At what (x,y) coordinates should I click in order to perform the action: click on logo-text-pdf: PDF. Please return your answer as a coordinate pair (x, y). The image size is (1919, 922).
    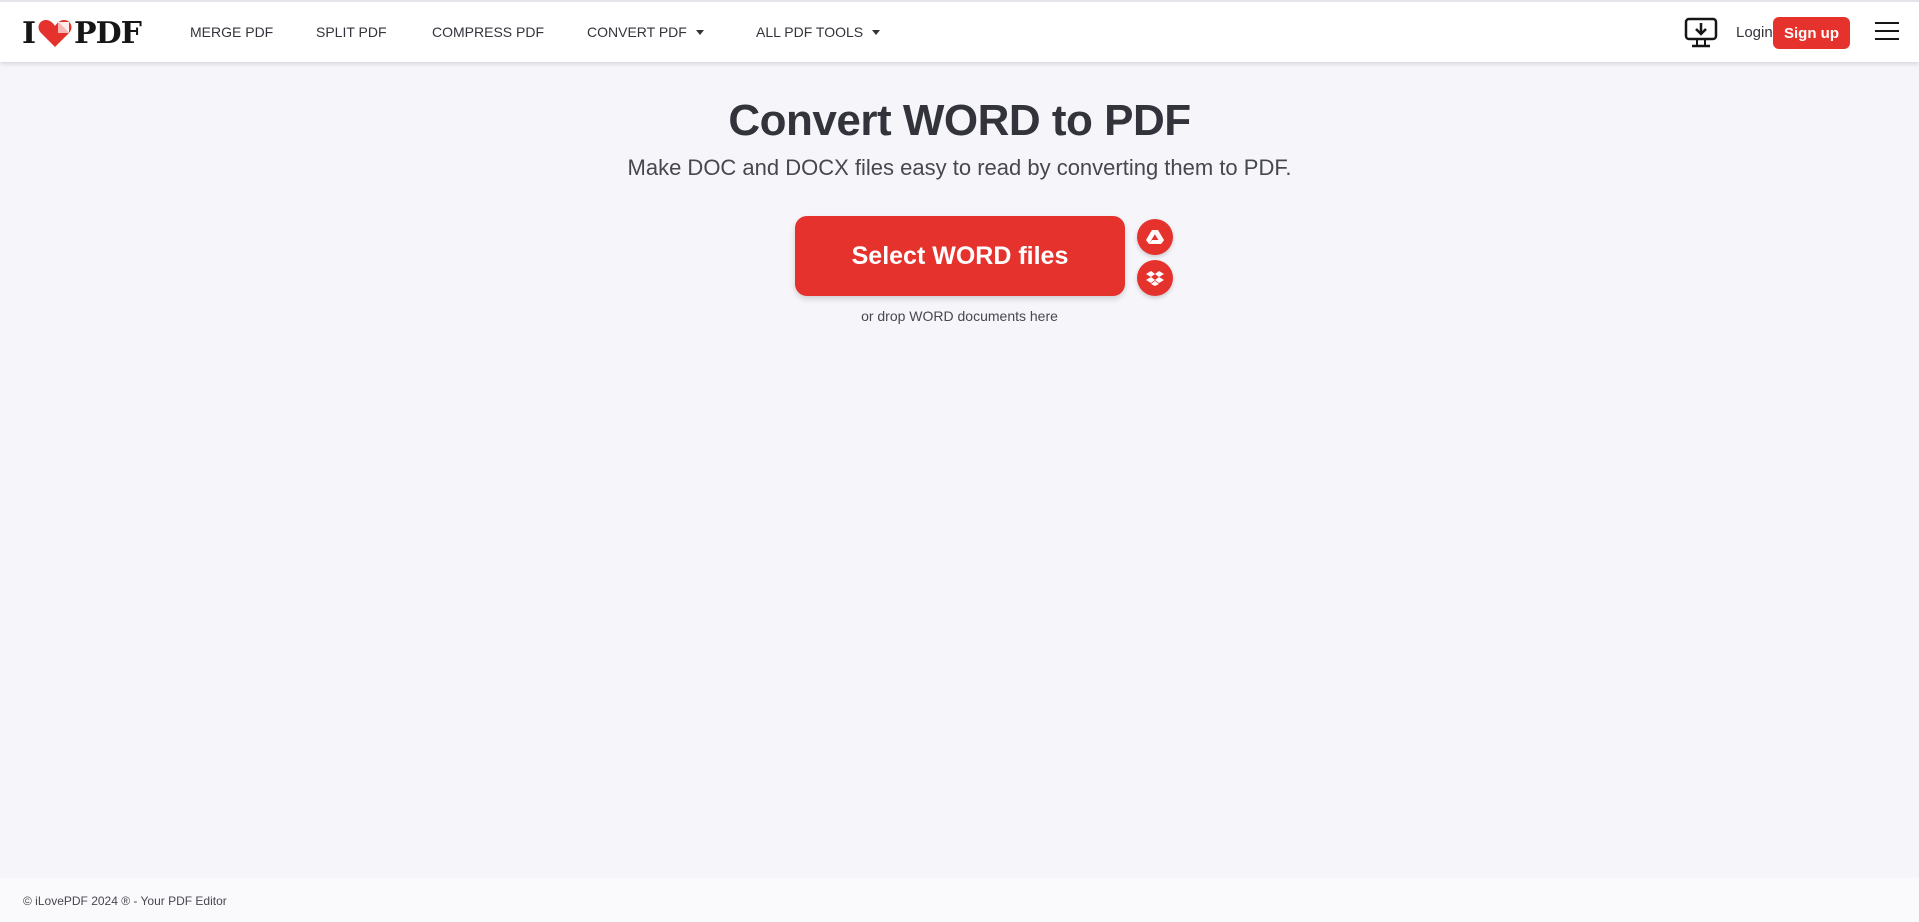
    Looking at the image, I should click on (108, 33).